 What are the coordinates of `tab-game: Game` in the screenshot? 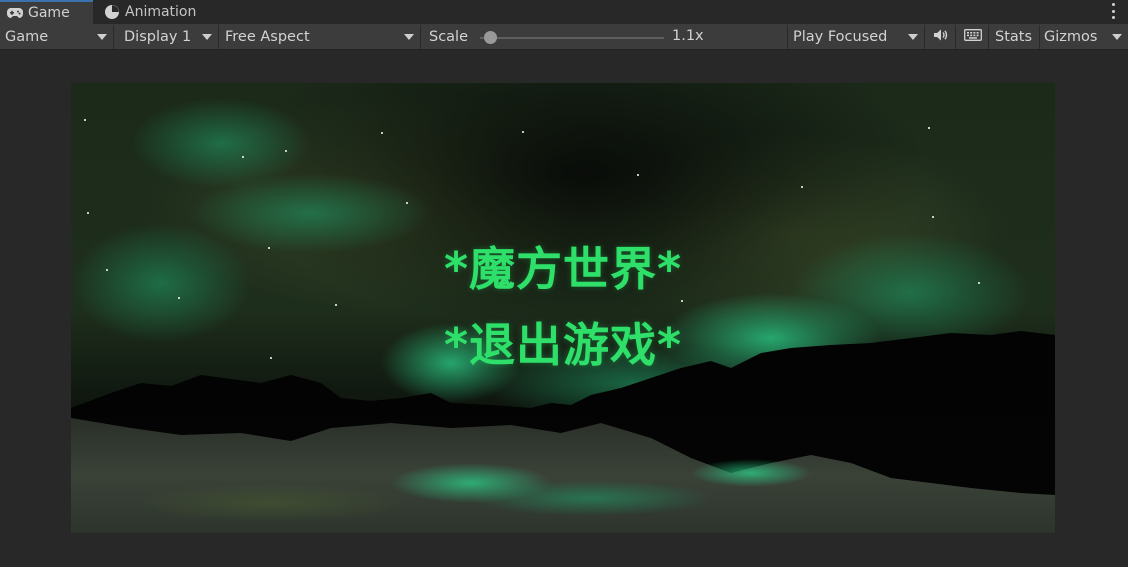 It's located at (46, 12).